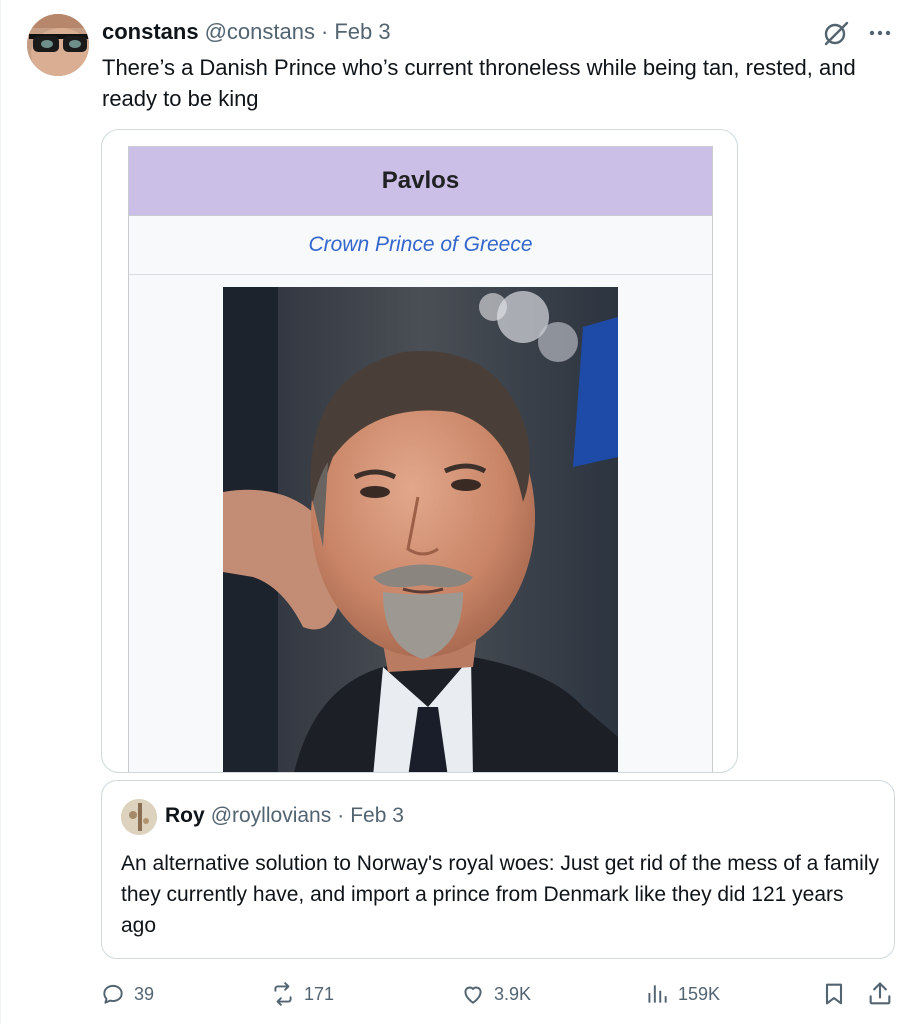 The image size is (919, 1024). I want to click on share-icon, so click(880, 993).